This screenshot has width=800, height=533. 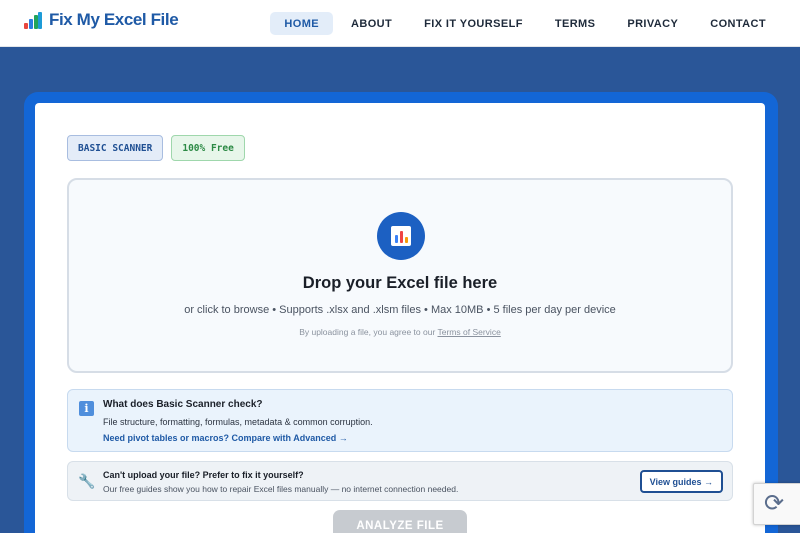 What do you see at coordinates (115, 148) in the screenshot?
I see `basic-scanner-badge: BASIC SCANNER` at bounding box center [115, 148].